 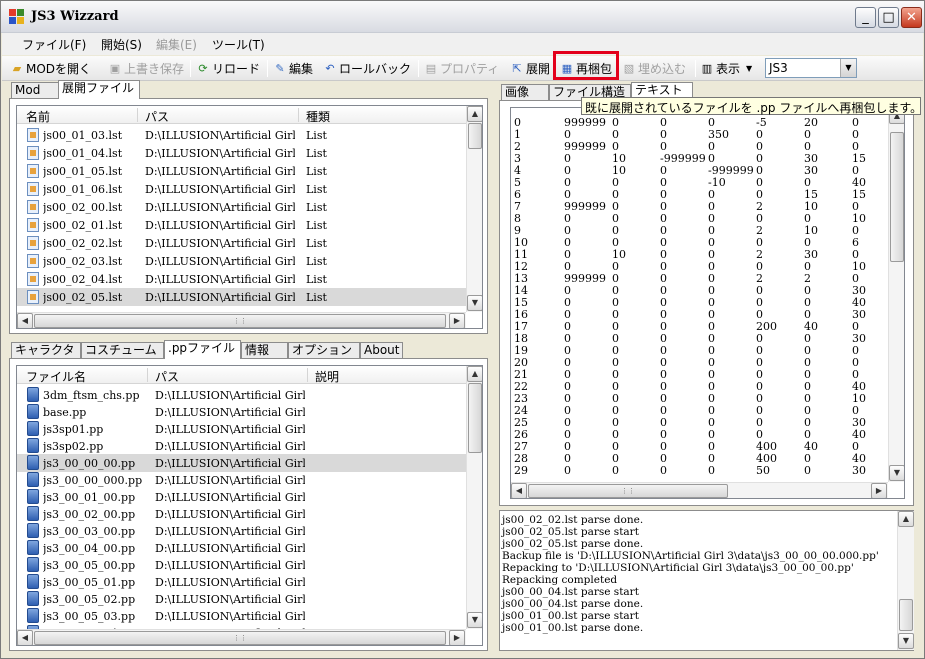 What do you see at coordinates (662, 69) in the screenshot?
I see `embed-label: 埋め込む` at bounding box center [662, 69].